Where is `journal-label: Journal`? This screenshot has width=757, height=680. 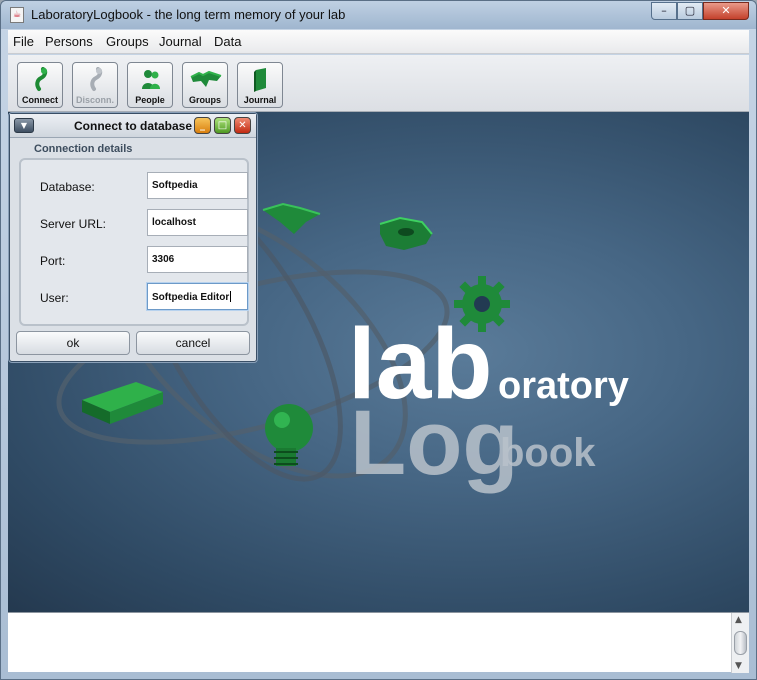 journal-label: Journal is located at coordinates (260, 100).